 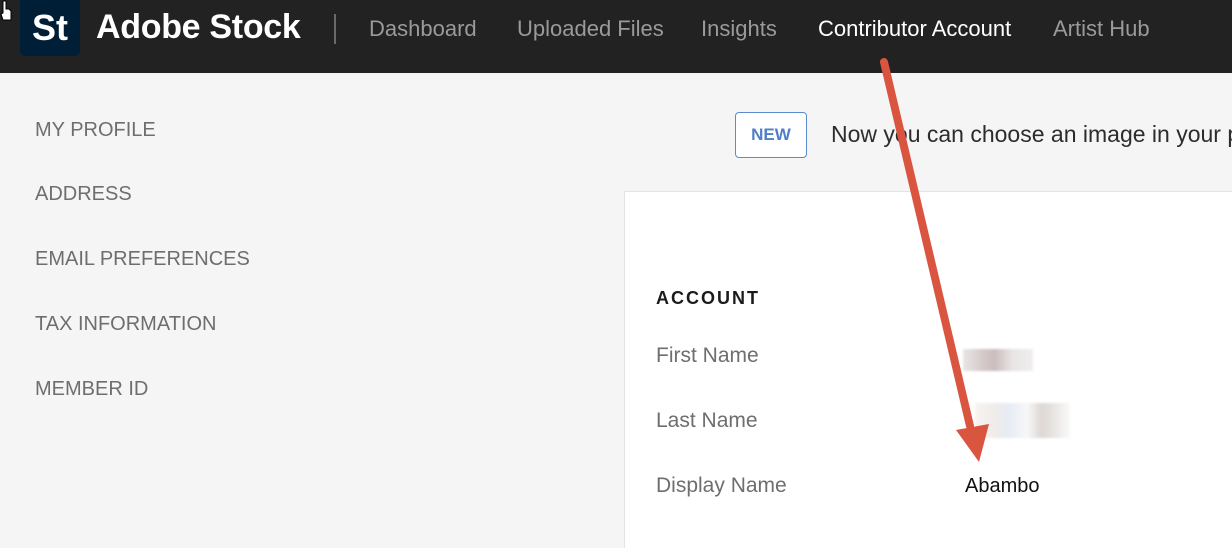 What do you see at coordinates (142, 259) in the screenshot?
I see `sidebar-item-email-preferences: EMAIL PREFERENCES` at bounding box center [142, 259].